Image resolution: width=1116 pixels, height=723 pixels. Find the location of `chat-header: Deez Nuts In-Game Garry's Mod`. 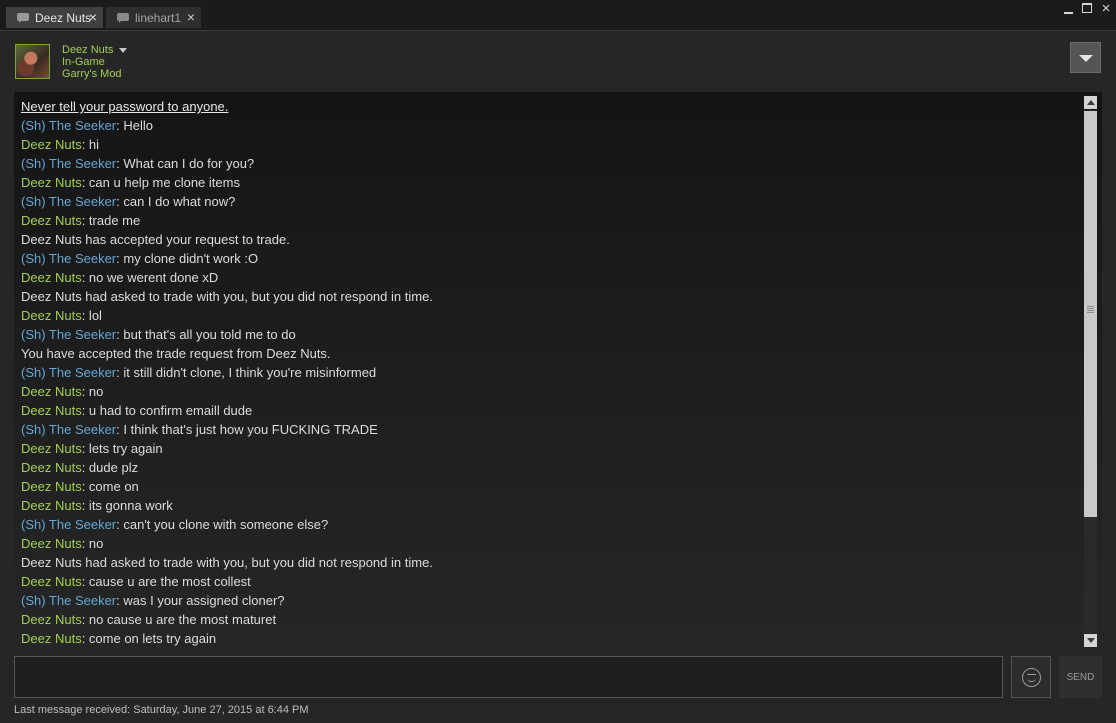

chat-header: Deez Nuts In-Game Garry's Mod is located at coordinates (558, 61).